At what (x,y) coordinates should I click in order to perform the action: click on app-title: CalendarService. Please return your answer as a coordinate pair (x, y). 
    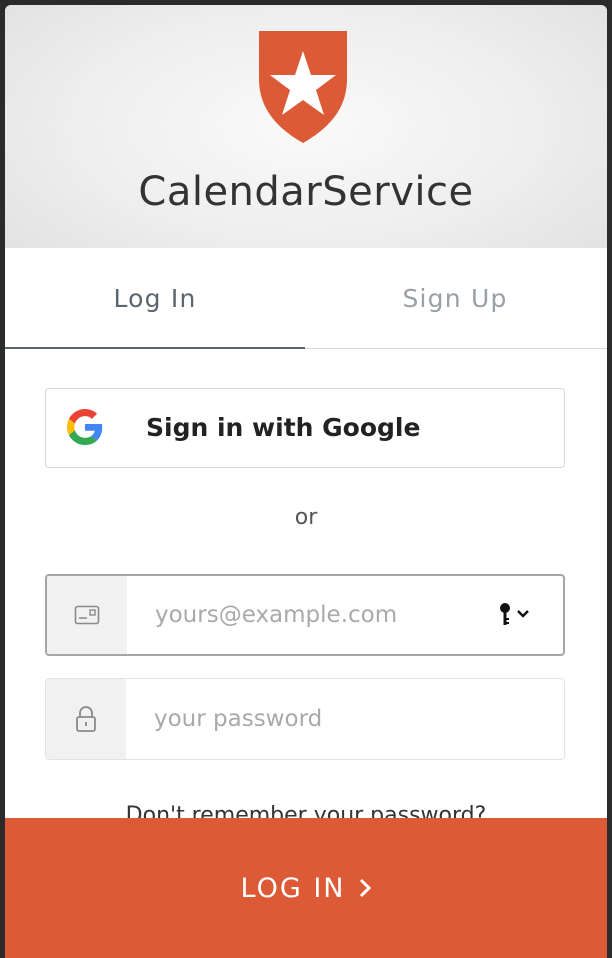
    Looking at the image, I should click on (306, 192).